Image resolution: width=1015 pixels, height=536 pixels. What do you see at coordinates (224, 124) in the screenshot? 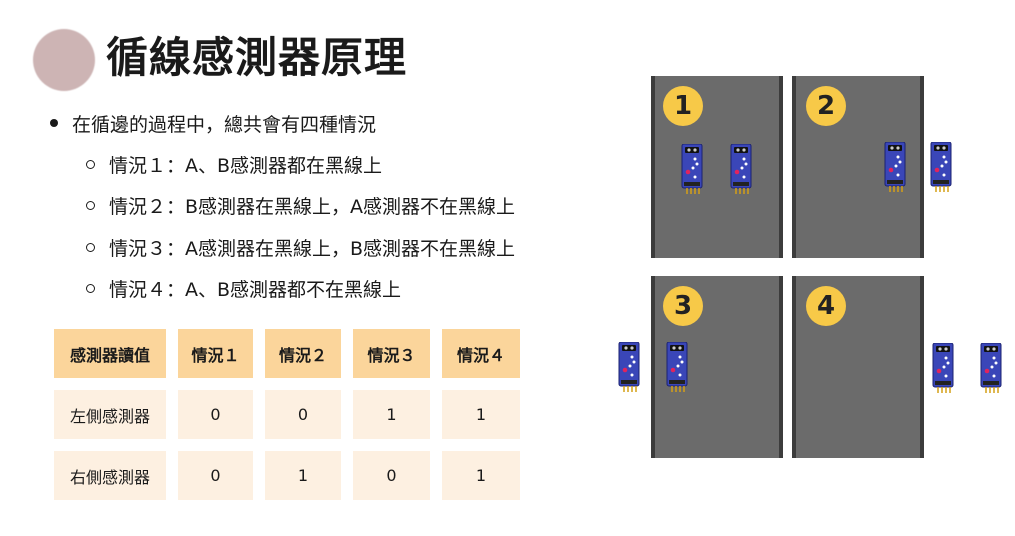
I see `bullet-text: 在循邊的過程中，總共會有四種情況` at bounding box center [224, 124].